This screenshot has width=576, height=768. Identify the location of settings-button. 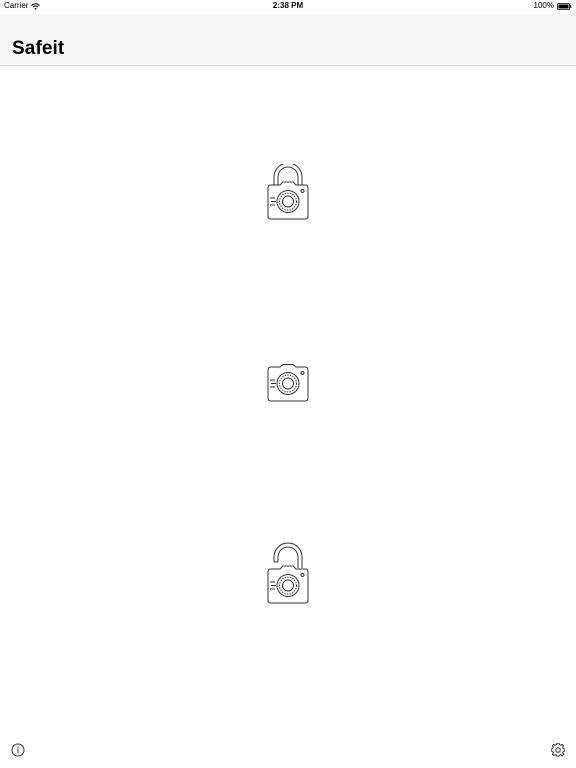
(558, 750).